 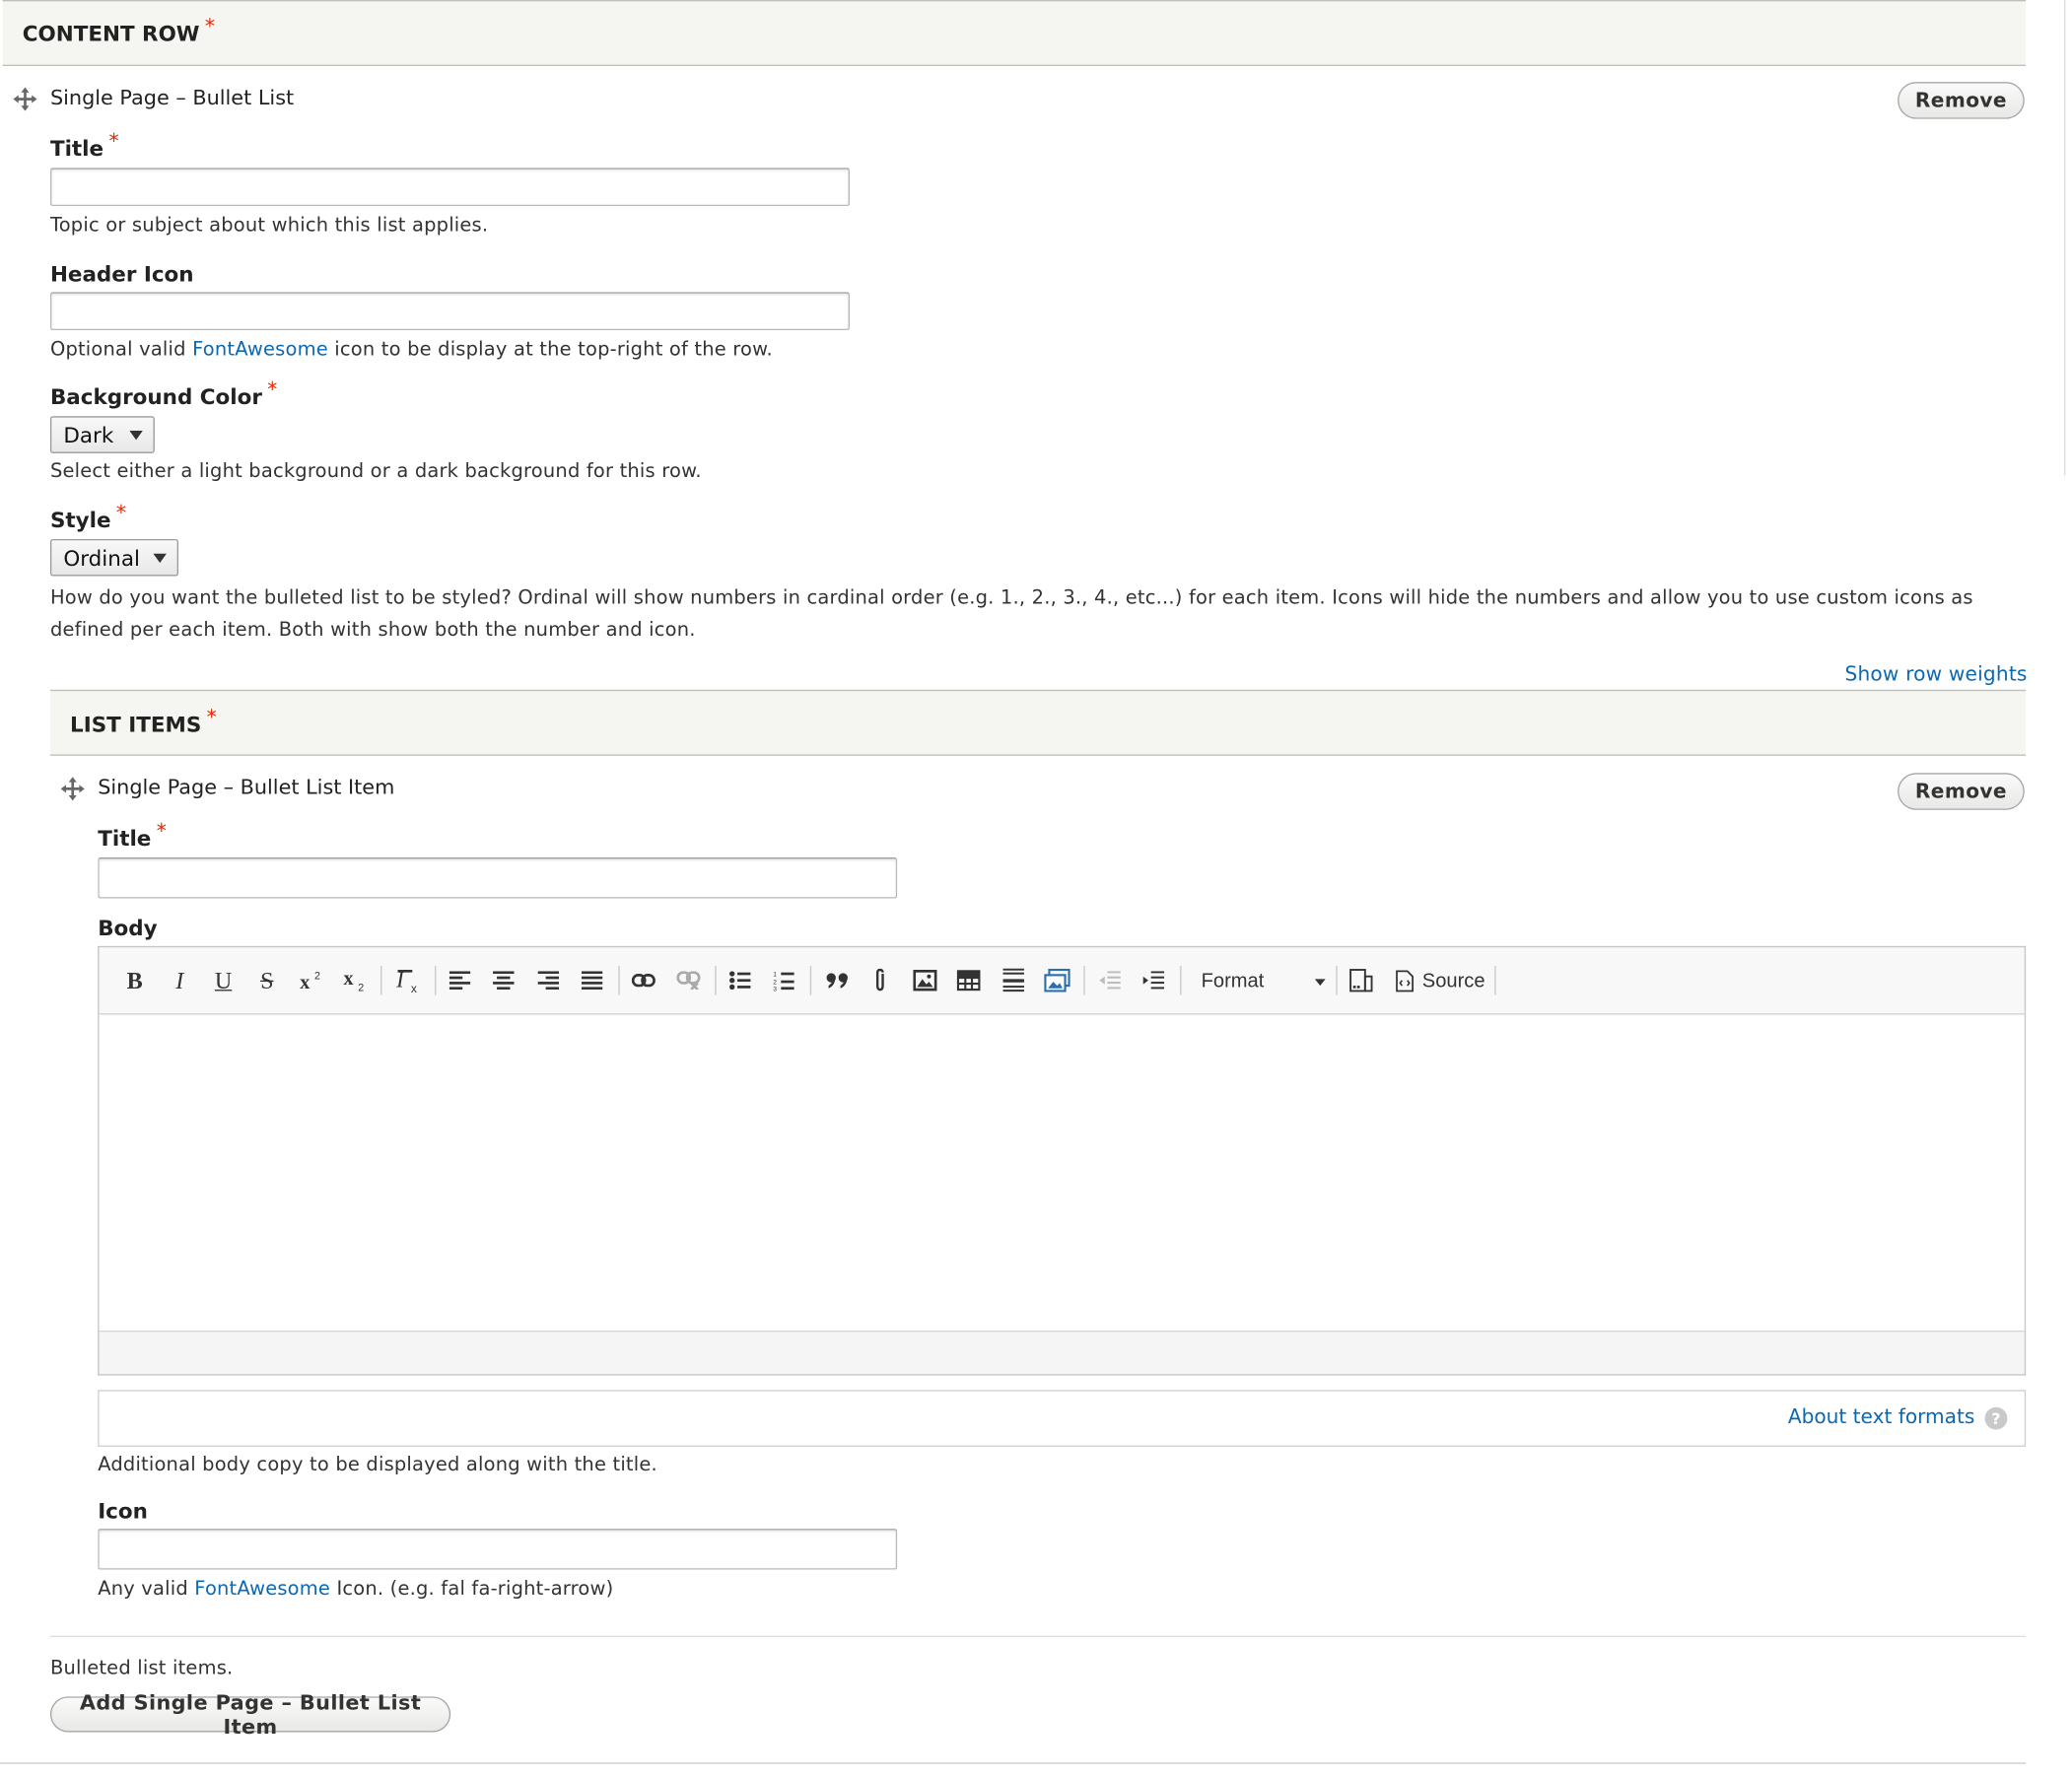 I want to click on horizontal-line-icon, so click(x=1014, y=980).